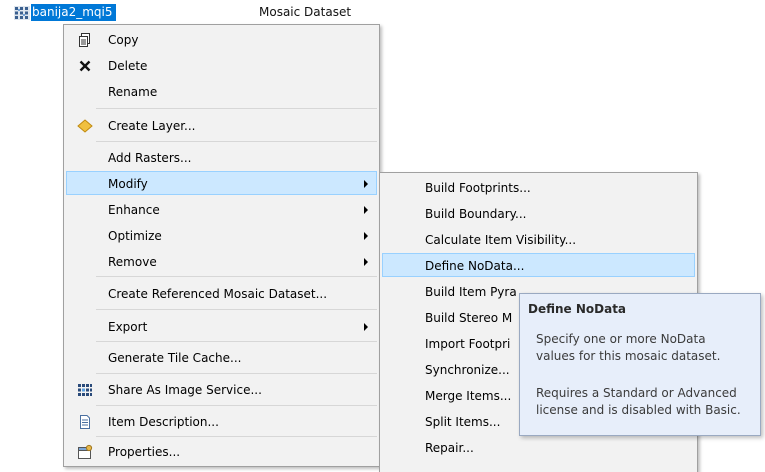 The width and height of the screenshot is (765, 472). Describe the element at coordinates (577, 309) in the screenshot. I see `tooltip-title: Define NoData` at that location.